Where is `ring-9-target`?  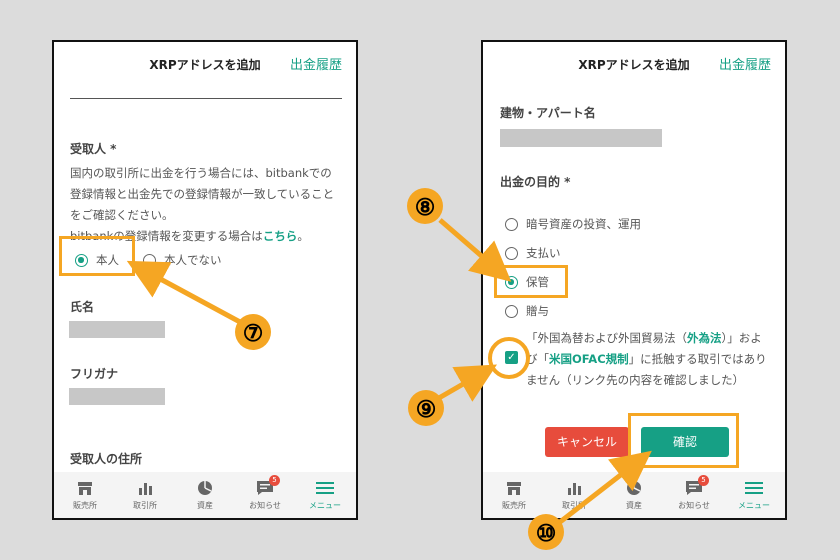
ring-9-target is located at coordinates (509, 358).